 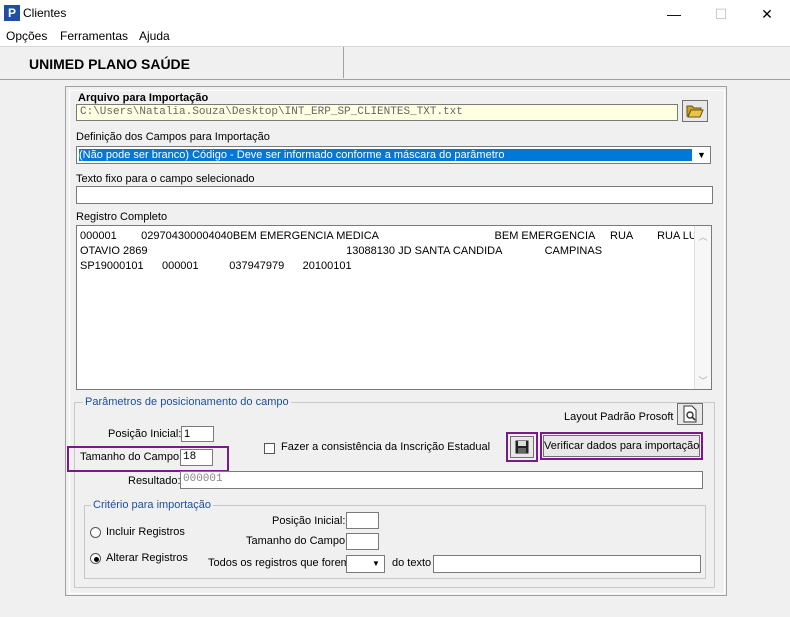 I want to click on menu-ferramentas: Ferramentas, so click(x=94, y=36).